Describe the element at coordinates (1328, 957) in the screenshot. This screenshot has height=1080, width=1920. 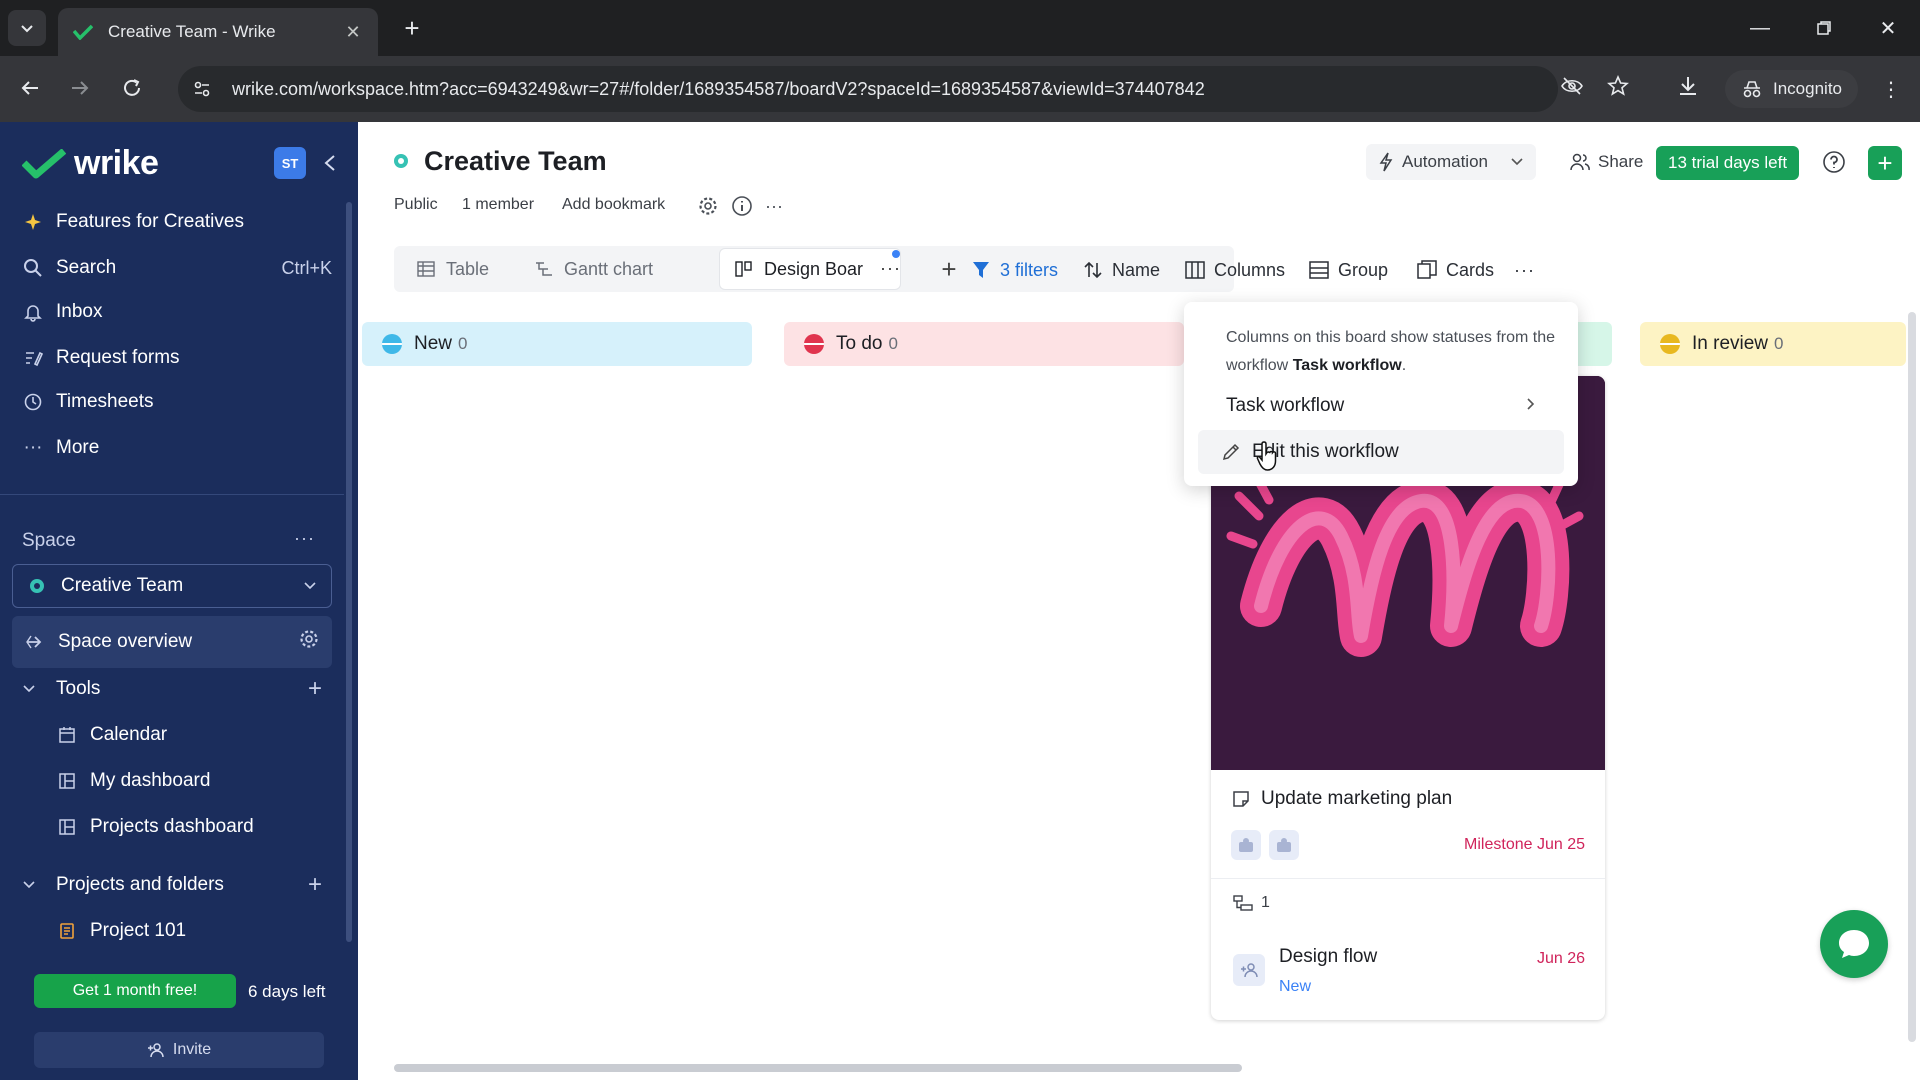
I see `subtask-name: Design flow` at that location.